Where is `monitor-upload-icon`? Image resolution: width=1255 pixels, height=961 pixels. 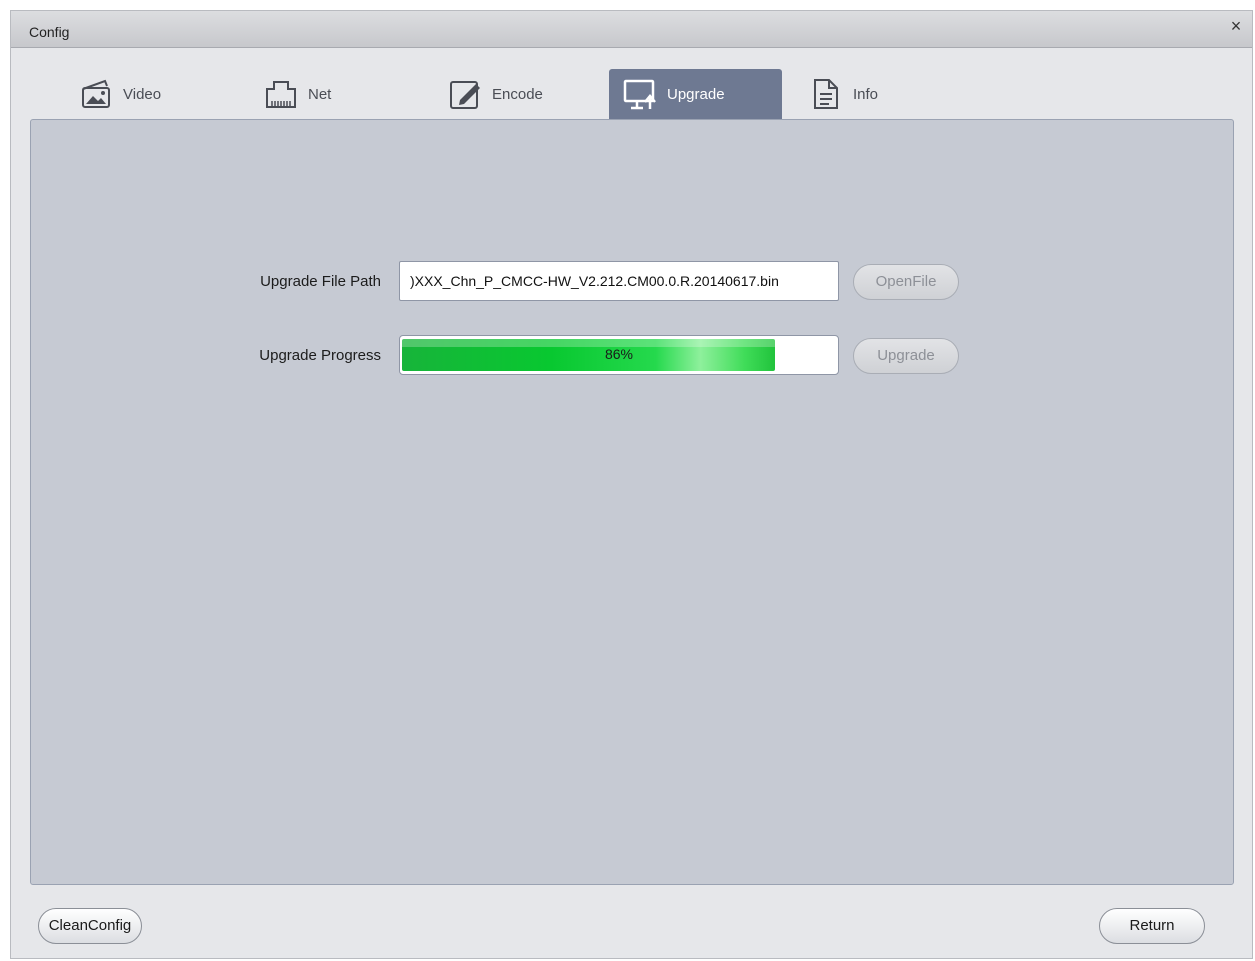 monitor-upload-icon is located at coordinates (639, 94).